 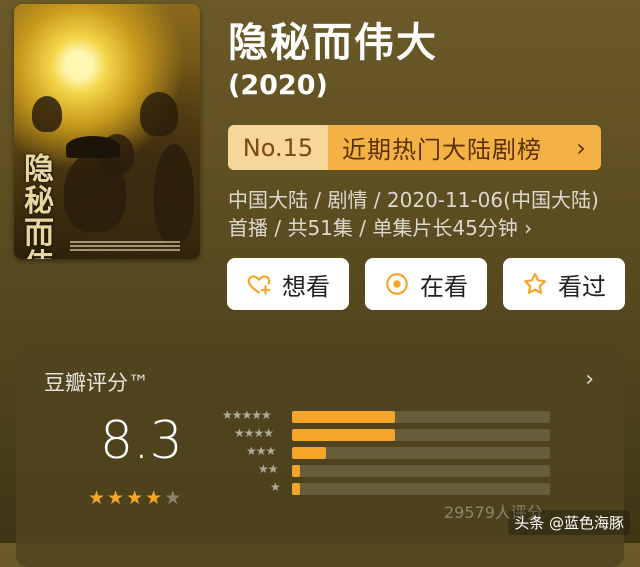 I want to click on rating-row-stars: ★★★★, so click(x=254, y=433).